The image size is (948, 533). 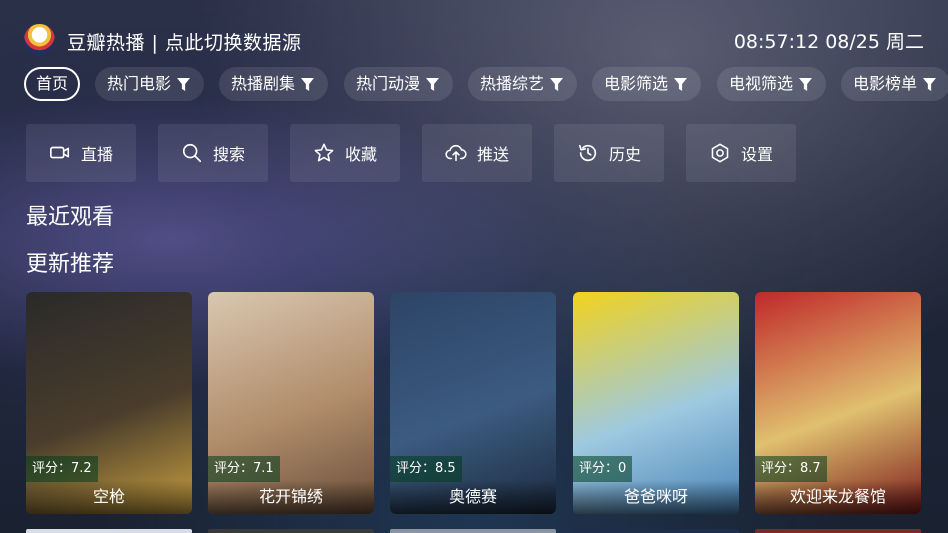 I want to click on score-badge: 评分：8.5, so click(x=426, y=469).